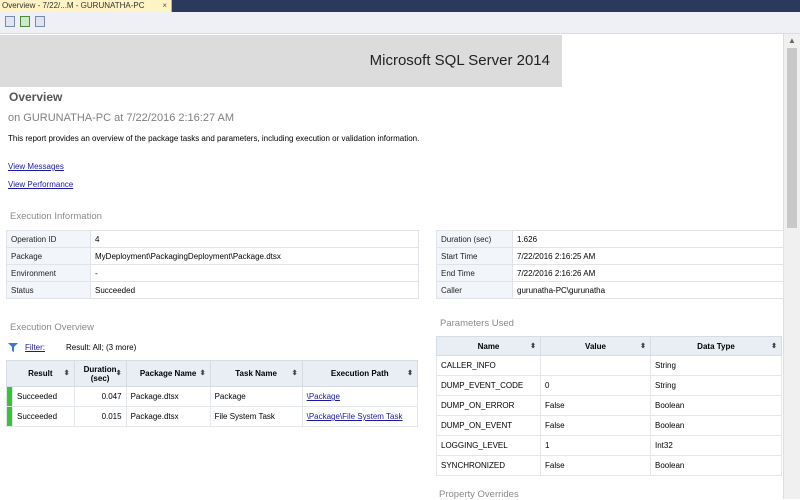 Image resolution: width=800 pixels, height=500 pixels. What do you see at coordinates (479, 494) in the screenshot?
I see `property-overrides-heading: Property Overrides` at bounding box center [479, 494].